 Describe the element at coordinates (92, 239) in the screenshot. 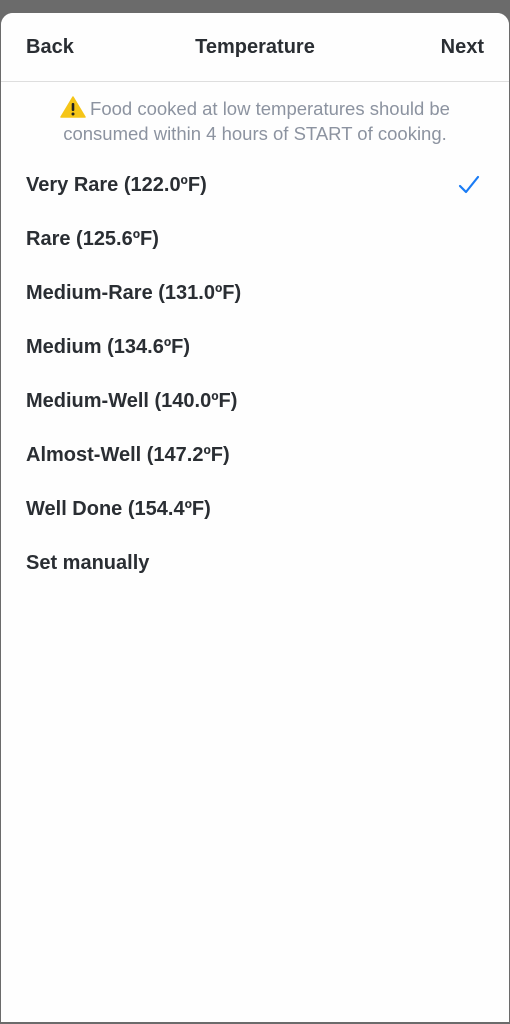

I see `option-label: Rare (125.6ºF)` at that location.